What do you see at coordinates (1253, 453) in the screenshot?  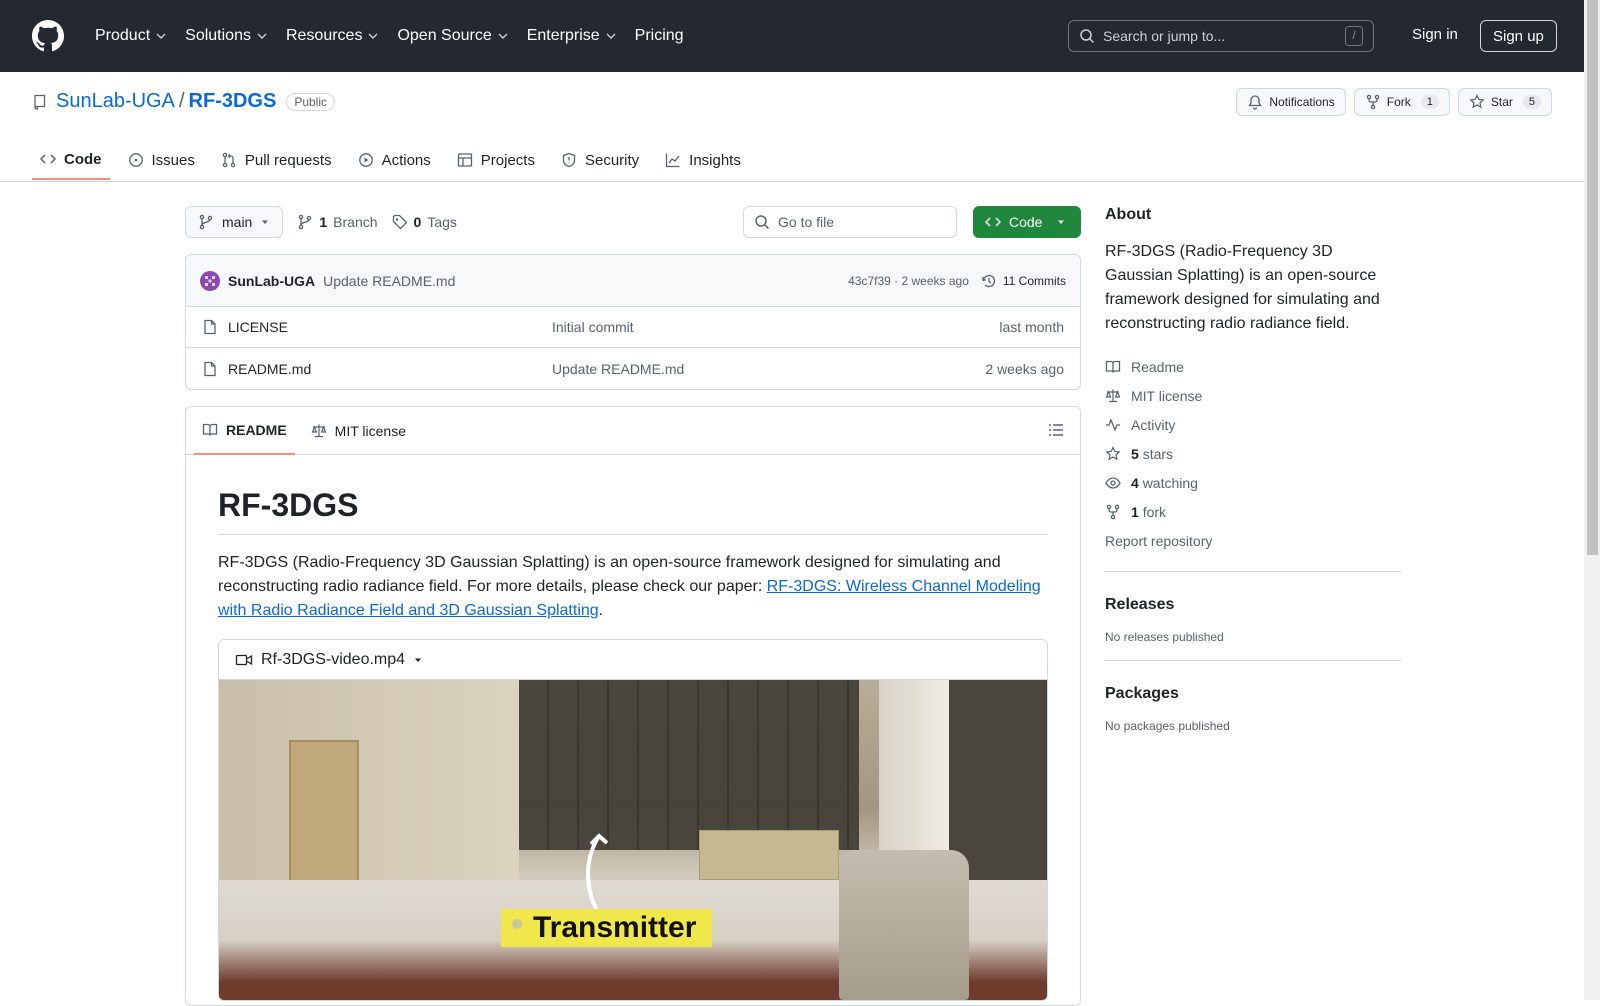 I see `stars-link: 5 stars` at bounding box center [1253, 453].